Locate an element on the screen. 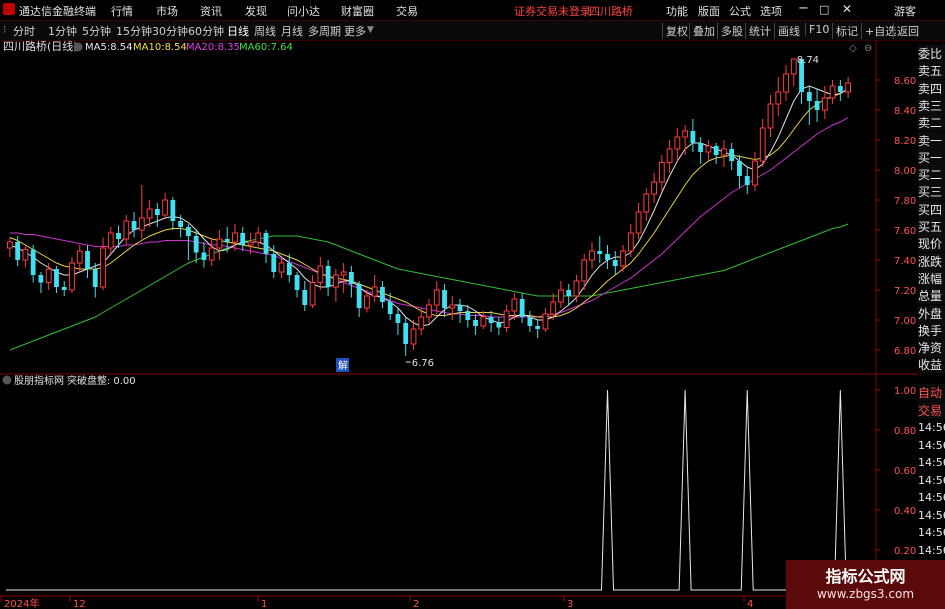 The width and height of the screenshot is (945, 609). btn-huaxian: 画线 is located at coordinates (787, 31).